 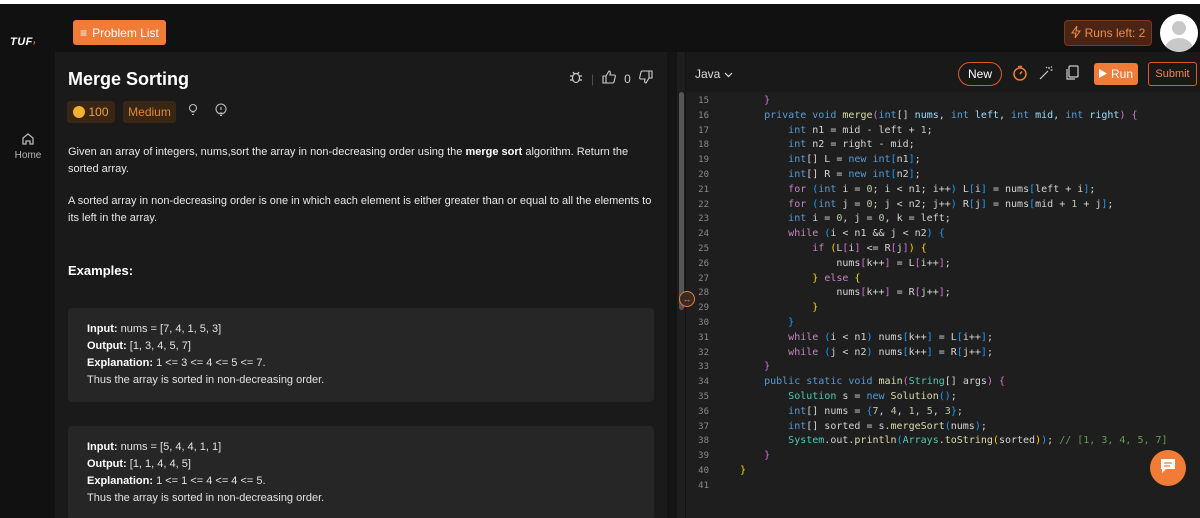 I want to click on code-line: 30 }, so click(x=943, y=323).